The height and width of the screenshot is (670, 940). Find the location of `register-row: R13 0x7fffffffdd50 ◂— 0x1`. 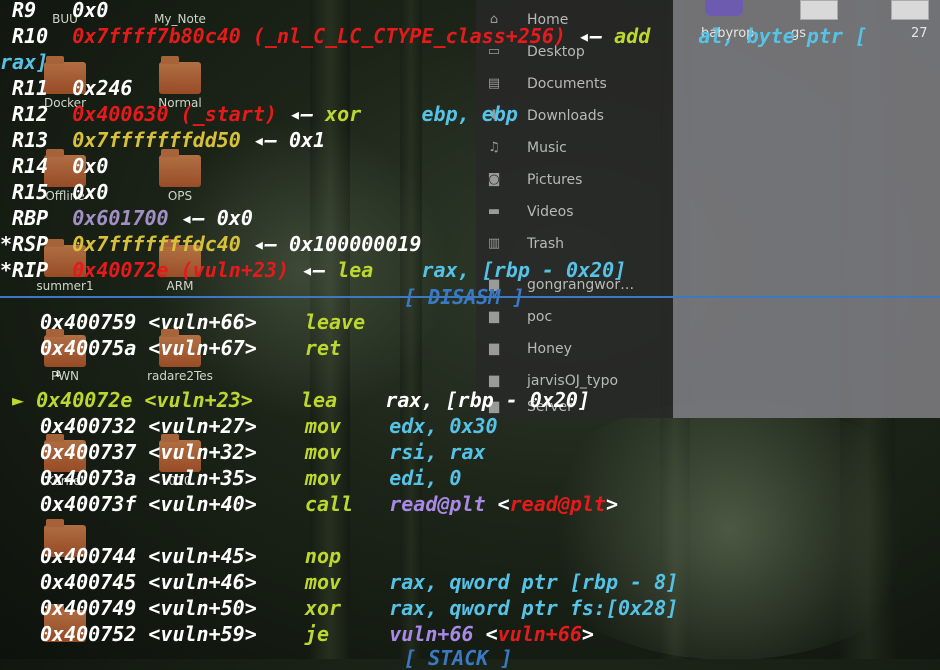

register-row: R13 0x7fffffffdd50 ◂— 0x1 is located at coordinates (162, 140).